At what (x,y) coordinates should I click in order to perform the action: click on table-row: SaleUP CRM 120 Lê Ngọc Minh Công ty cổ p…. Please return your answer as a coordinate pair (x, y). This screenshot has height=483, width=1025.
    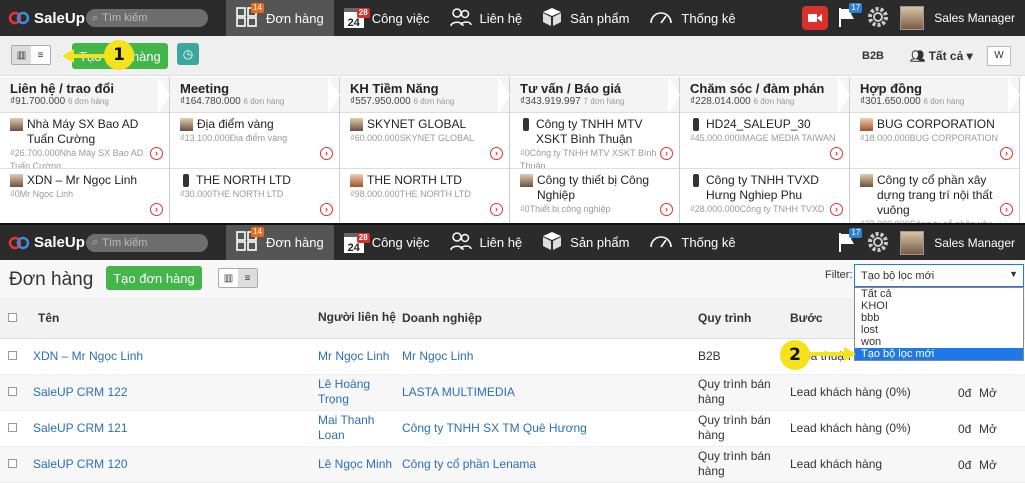
    Looking at the image, I should click on (512, 464).